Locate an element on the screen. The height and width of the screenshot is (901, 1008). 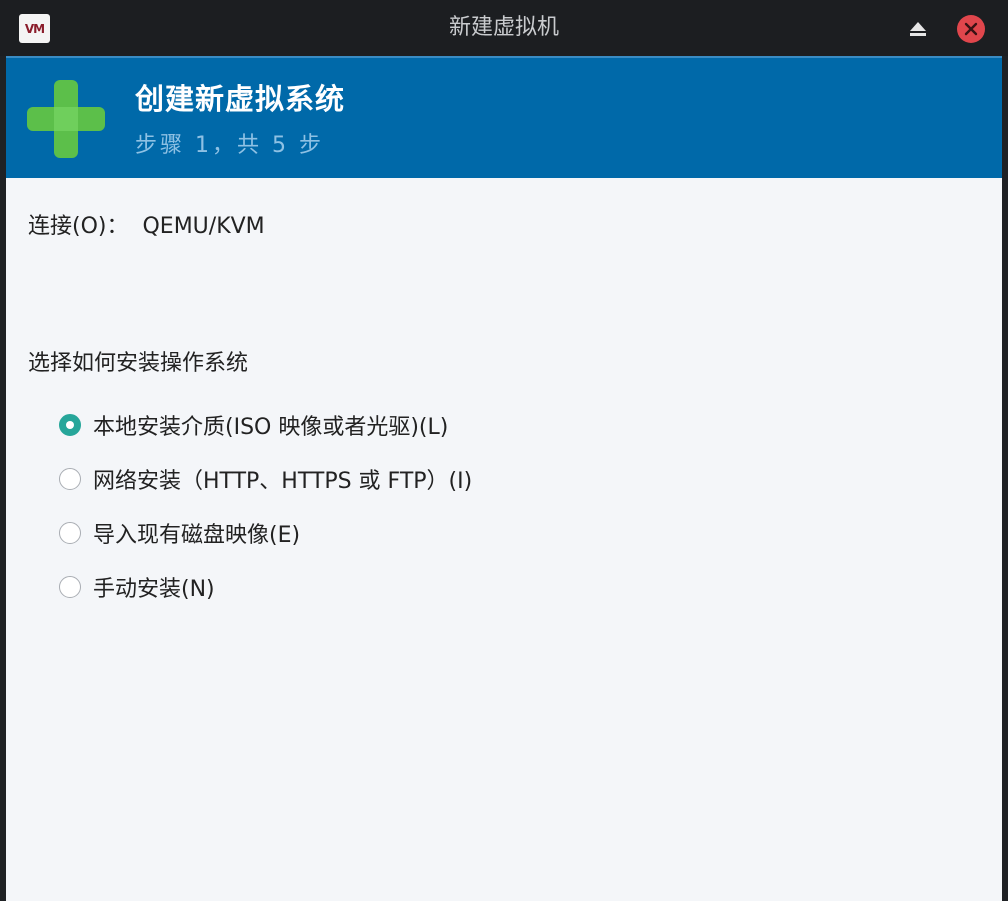
option-label: 本地安装介质(ISO 映像或者光驱)(L) is located at coordinates (271, 427).